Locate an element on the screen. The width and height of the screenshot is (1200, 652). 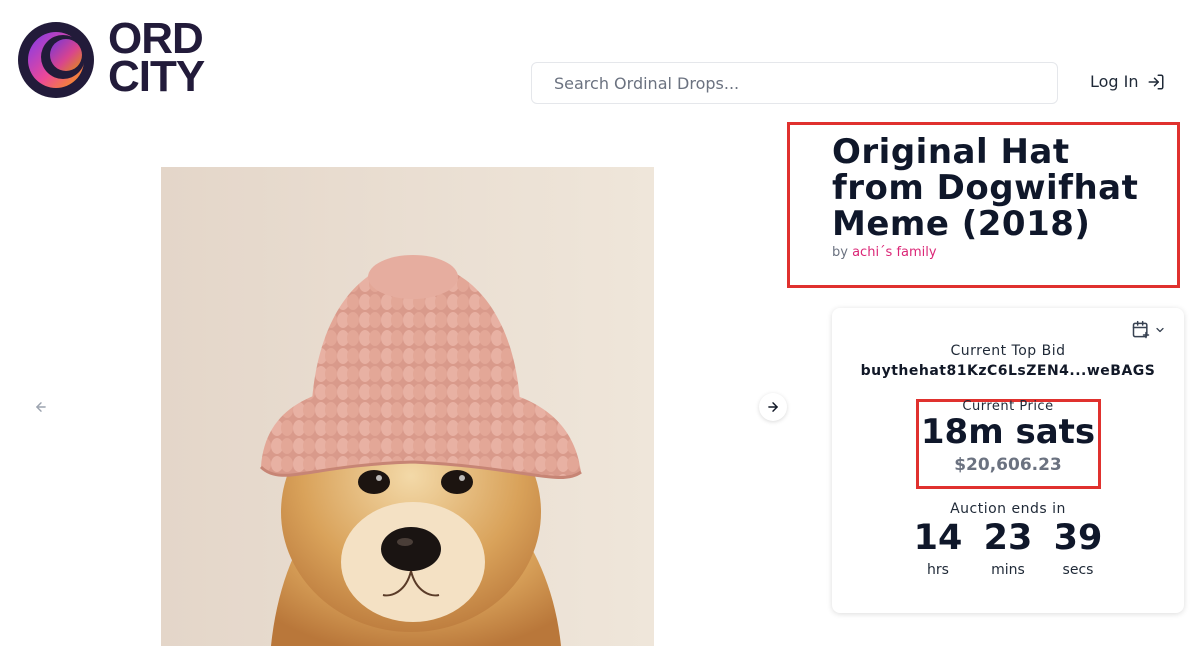
item-byline: by achi´s family is located at coordinates (884, 252).